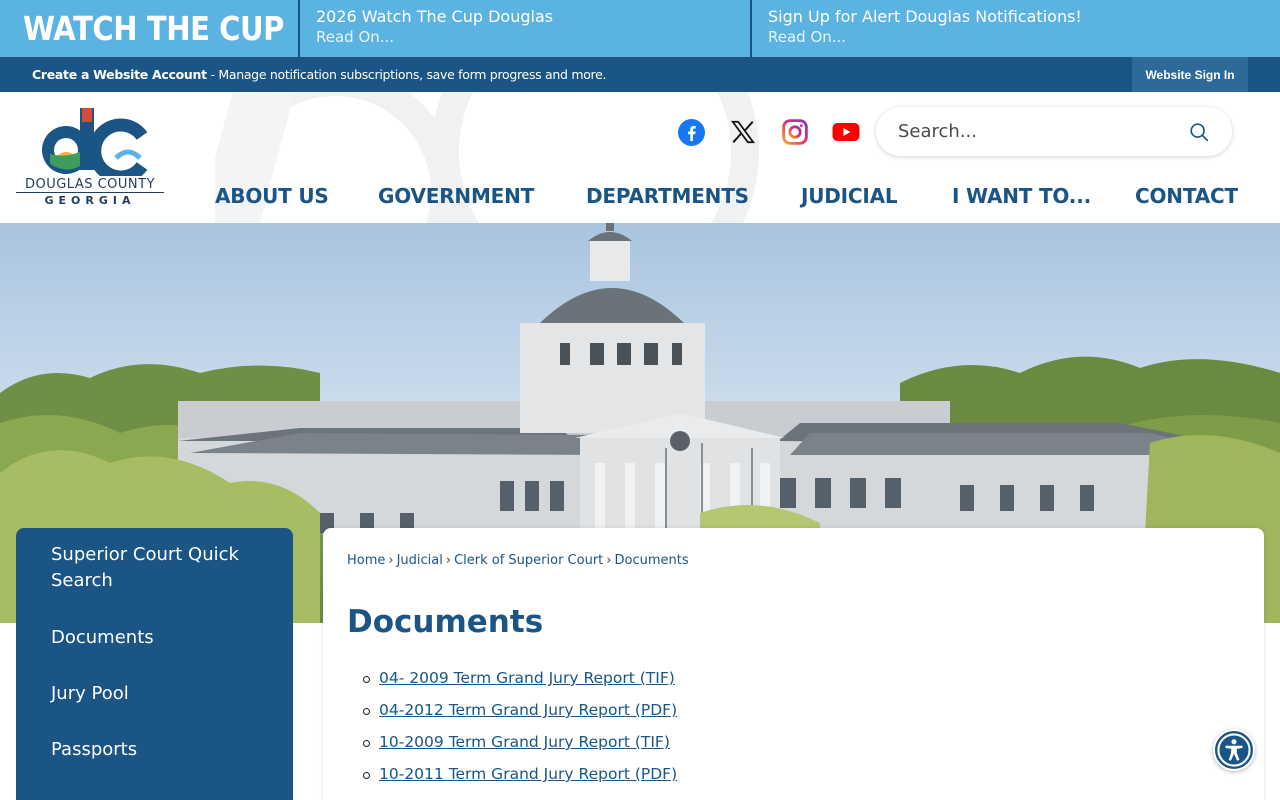  I want to click on x-icon, so click(743, 132).